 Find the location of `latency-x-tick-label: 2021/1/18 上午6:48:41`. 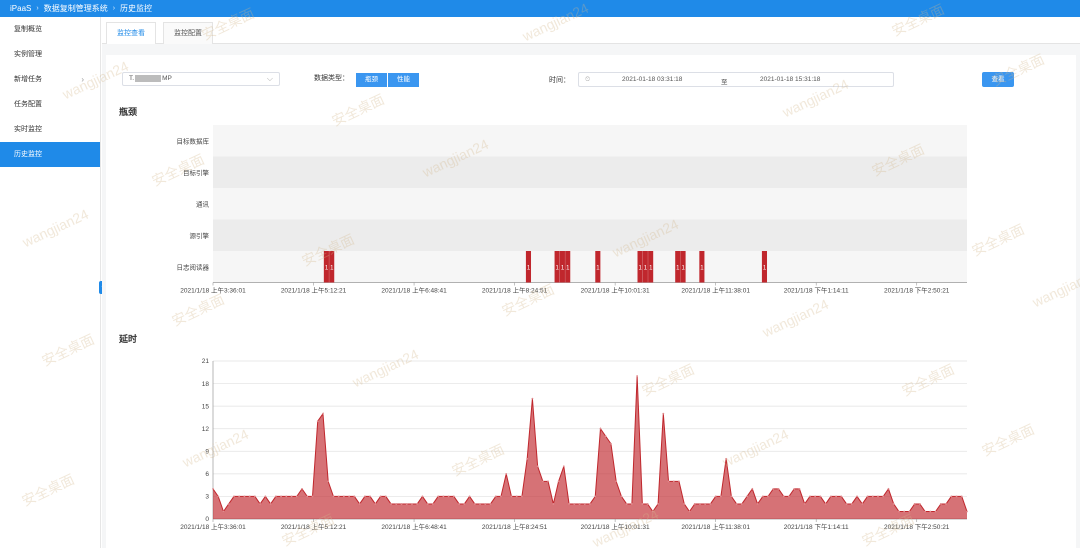

latency-x-tick-label: 2021/1/18 上午6:48:41 is located at coordinates (414, 526).